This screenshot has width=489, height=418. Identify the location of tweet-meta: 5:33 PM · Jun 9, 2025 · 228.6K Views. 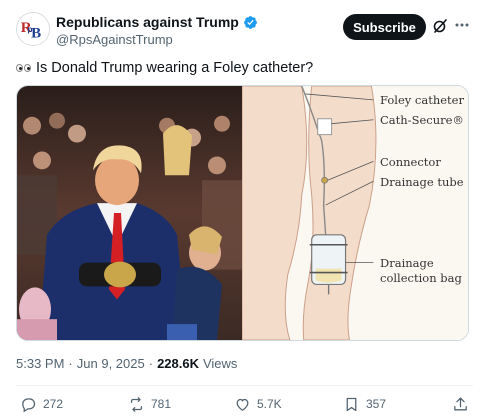
(126, 363).